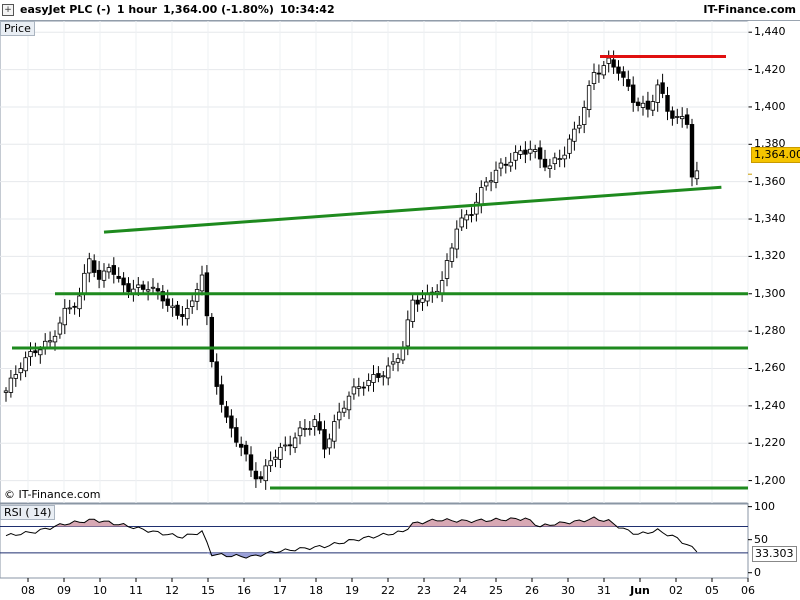 The height and width of the screenshot is (600, 800). I want to click on price-tick-label: 1,360, so click(770, 181).